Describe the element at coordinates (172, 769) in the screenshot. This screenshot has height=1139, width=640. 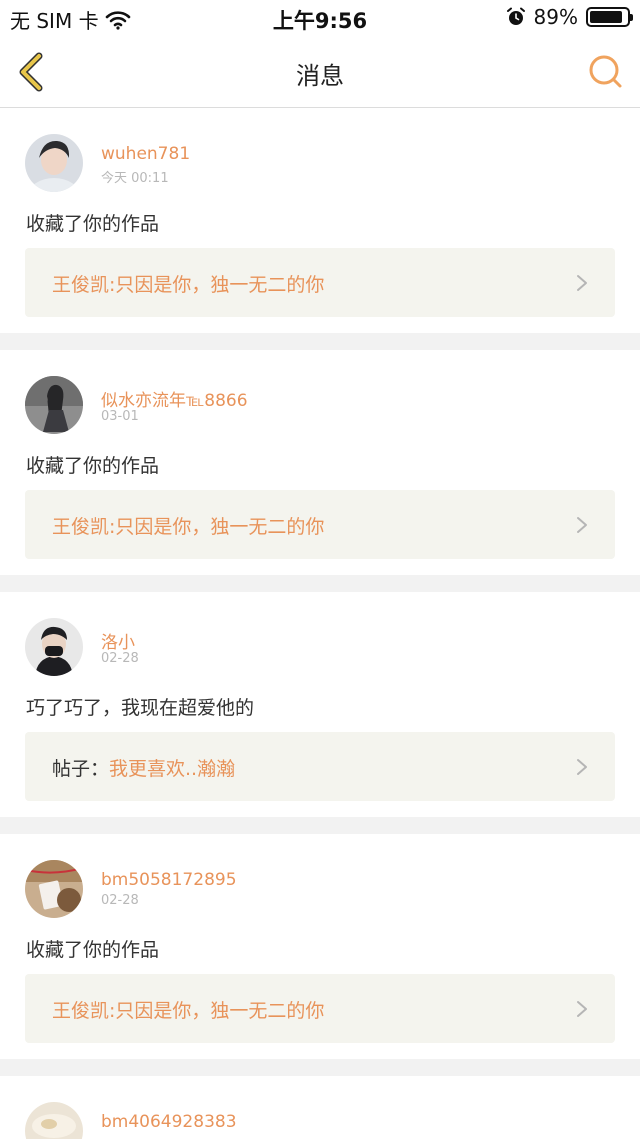
I see `ref-title: 我更喜欢..瀚瀚` at that location.